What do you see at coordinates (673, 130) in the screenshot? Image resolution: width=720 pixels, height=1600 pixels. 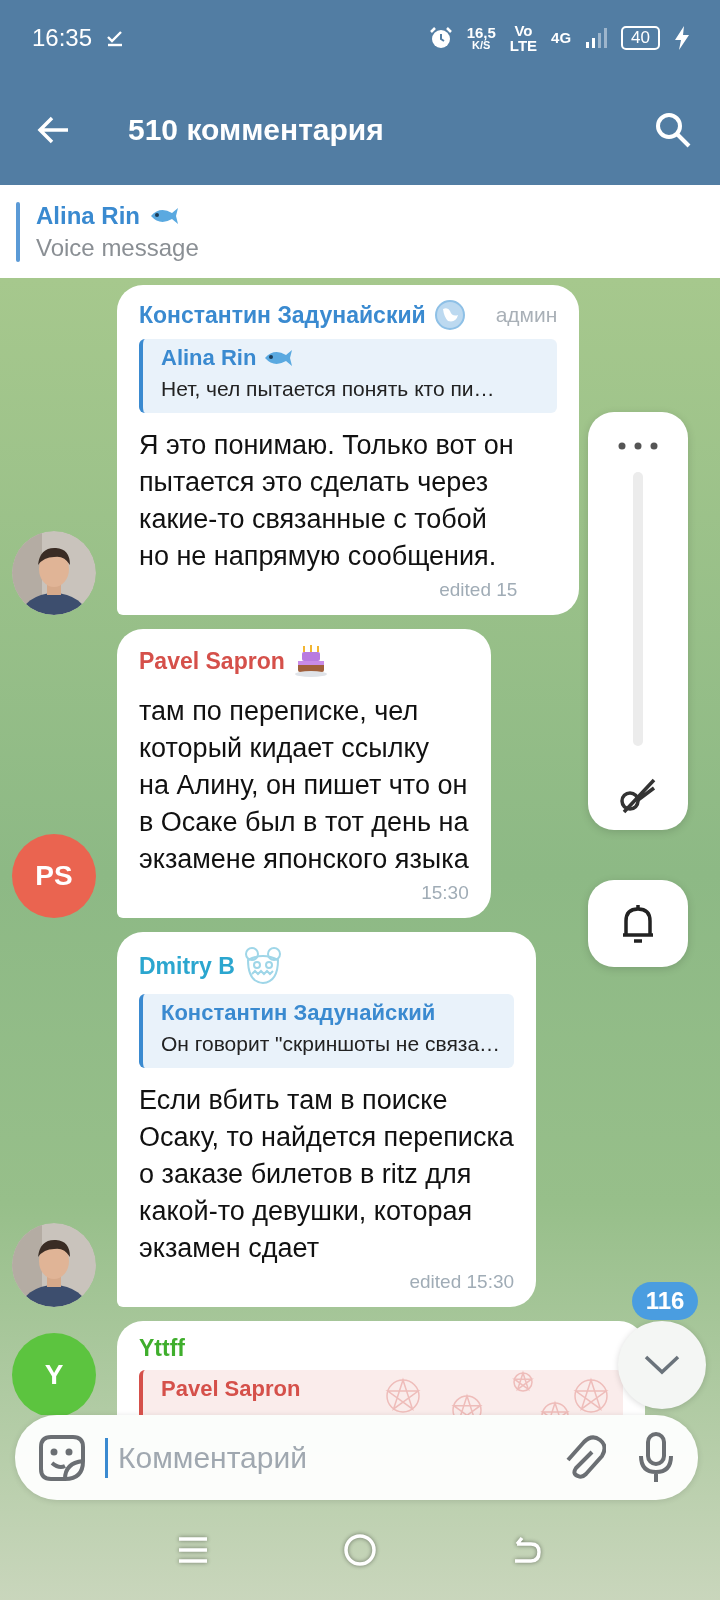 I see `search-icon` at bounding box center [673, 130].